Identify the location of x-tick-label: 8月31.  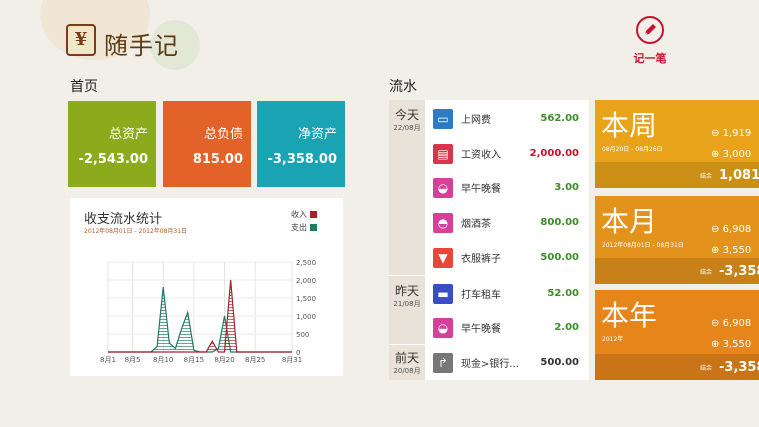
(292, 360).